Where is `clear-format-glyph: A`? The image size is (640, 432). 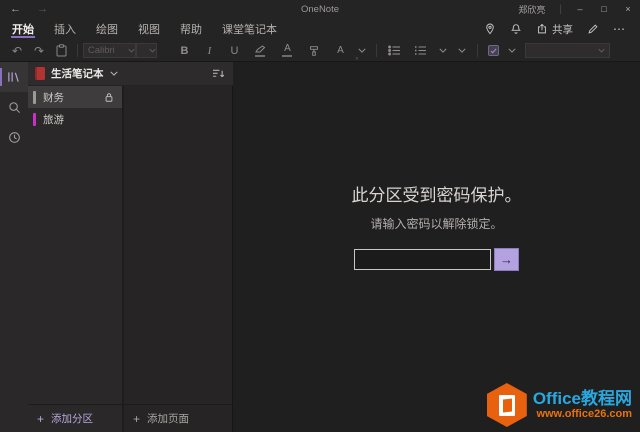
clear-format-glyph: A is located at coordinates (340, 50).